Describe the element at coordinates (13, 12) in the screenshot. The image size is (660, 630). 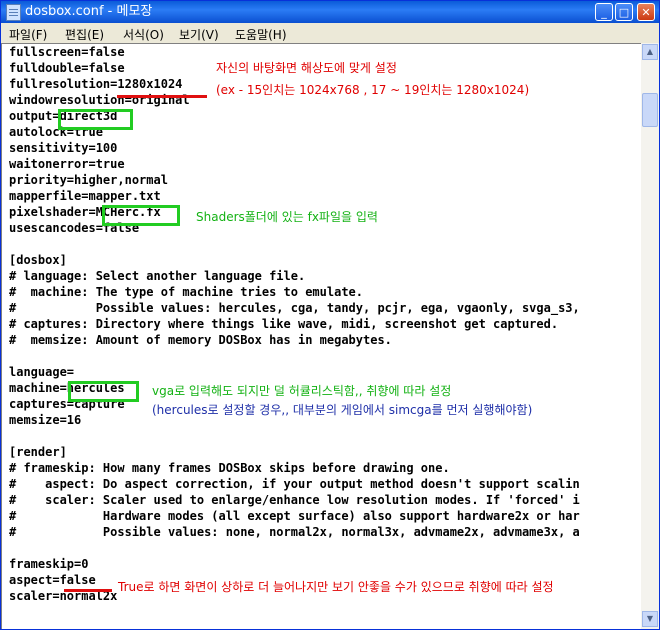
I see `notepad-icon` at that location.